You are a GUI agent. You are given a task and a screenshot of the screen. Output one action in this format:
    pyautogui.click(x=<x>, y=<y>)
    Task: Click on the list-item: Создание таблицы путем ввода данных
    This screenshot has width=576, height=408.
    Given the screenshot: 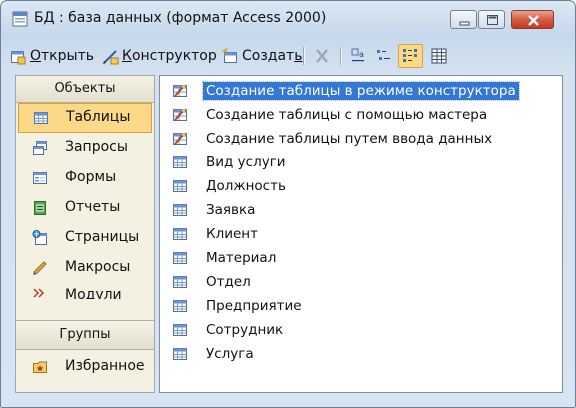 What is the action you would take?
    pyautogui.click(x=333, y=139)
    